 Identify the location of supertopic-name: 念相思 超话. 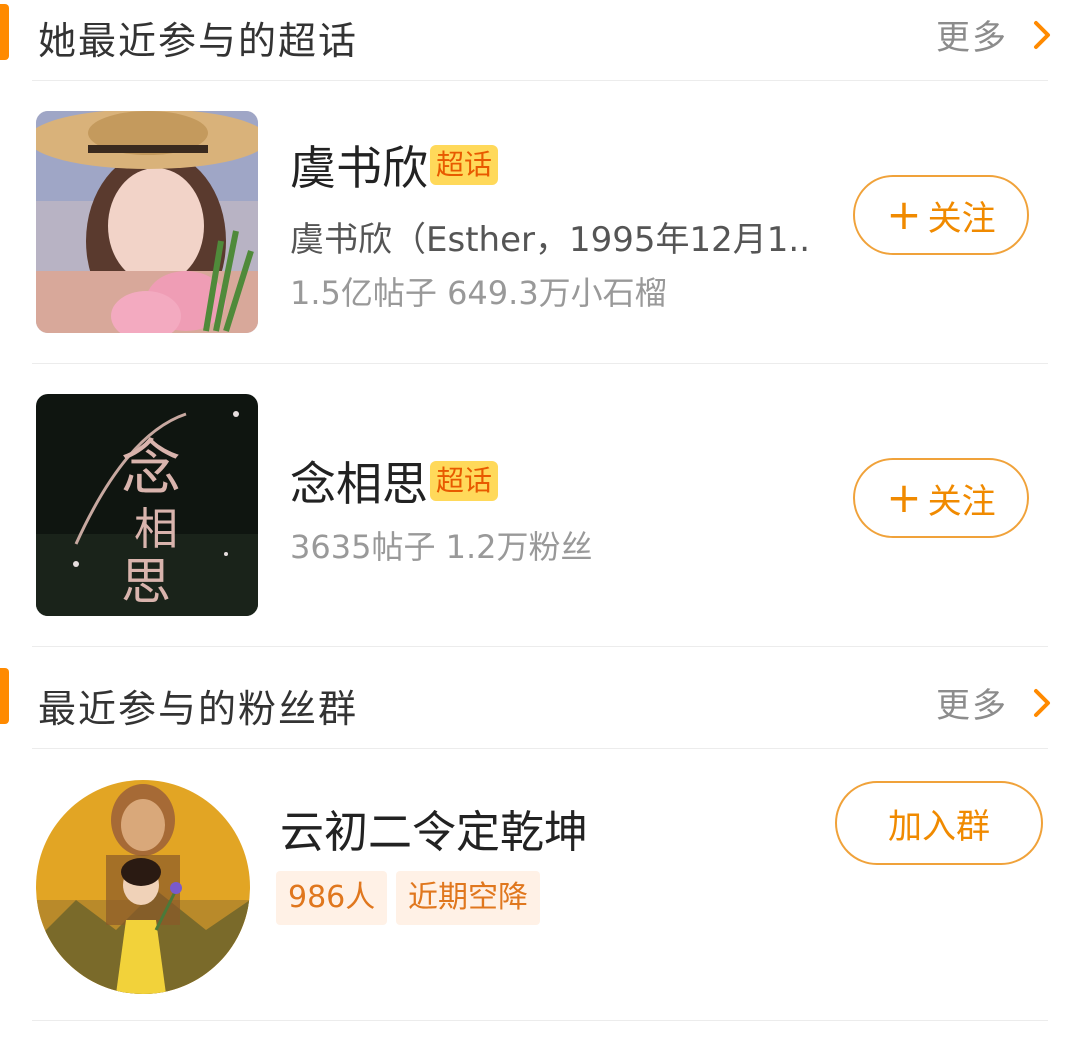
(394, 481).